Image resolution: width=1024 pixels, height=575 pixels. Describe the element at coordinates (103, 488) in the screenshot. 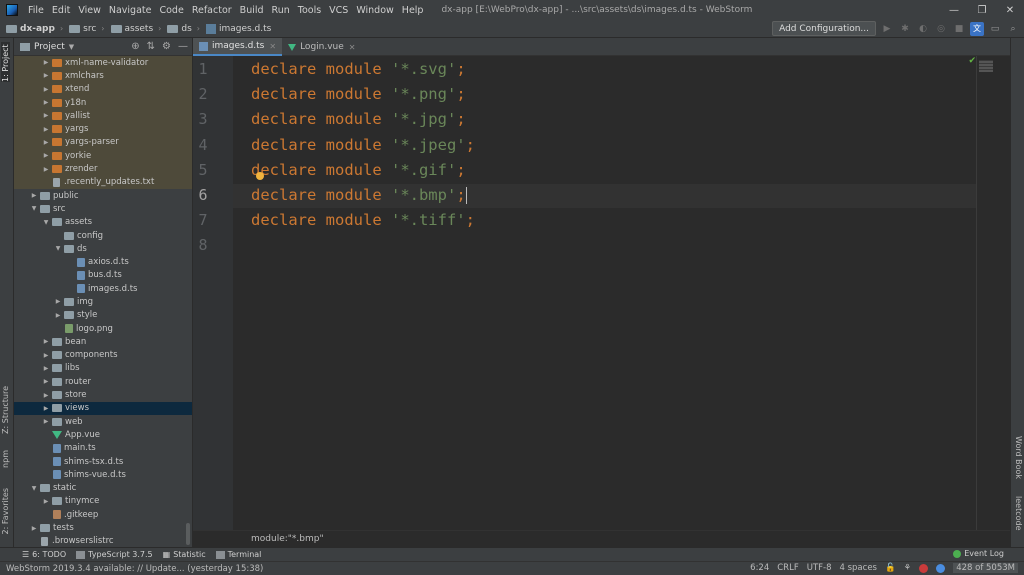

I see `tree-item: ▼ static` at that location.